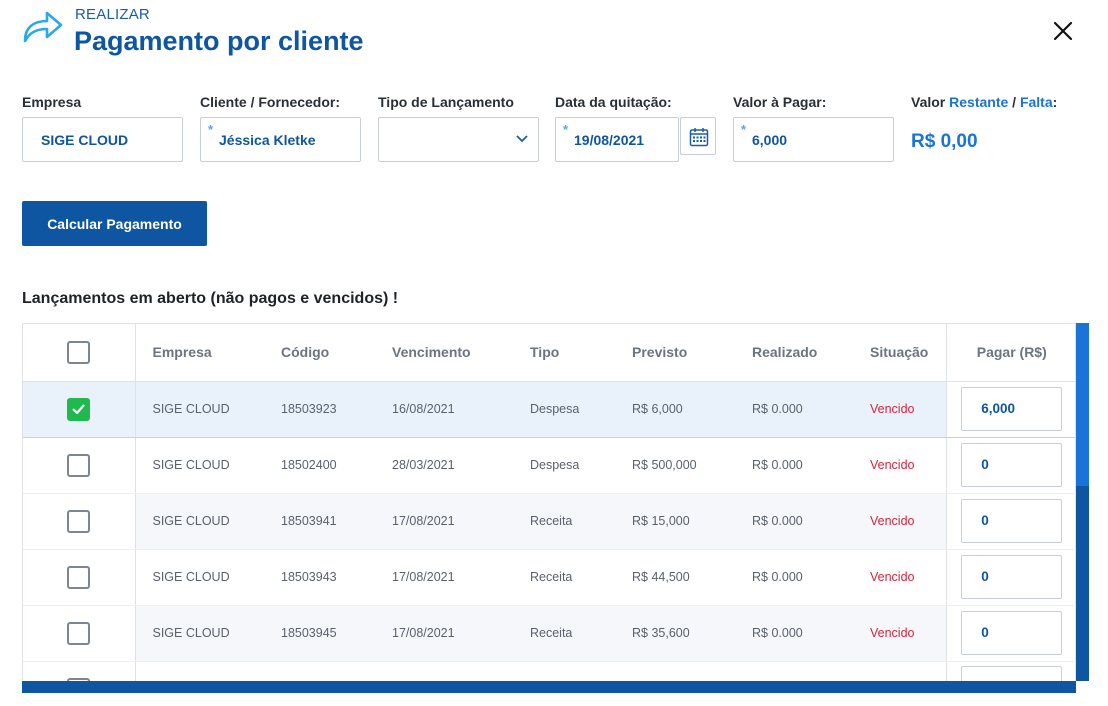 The image size is (1108, 706). I want to click on empresa-field: SIGE CLOUD, so click(102, 139).